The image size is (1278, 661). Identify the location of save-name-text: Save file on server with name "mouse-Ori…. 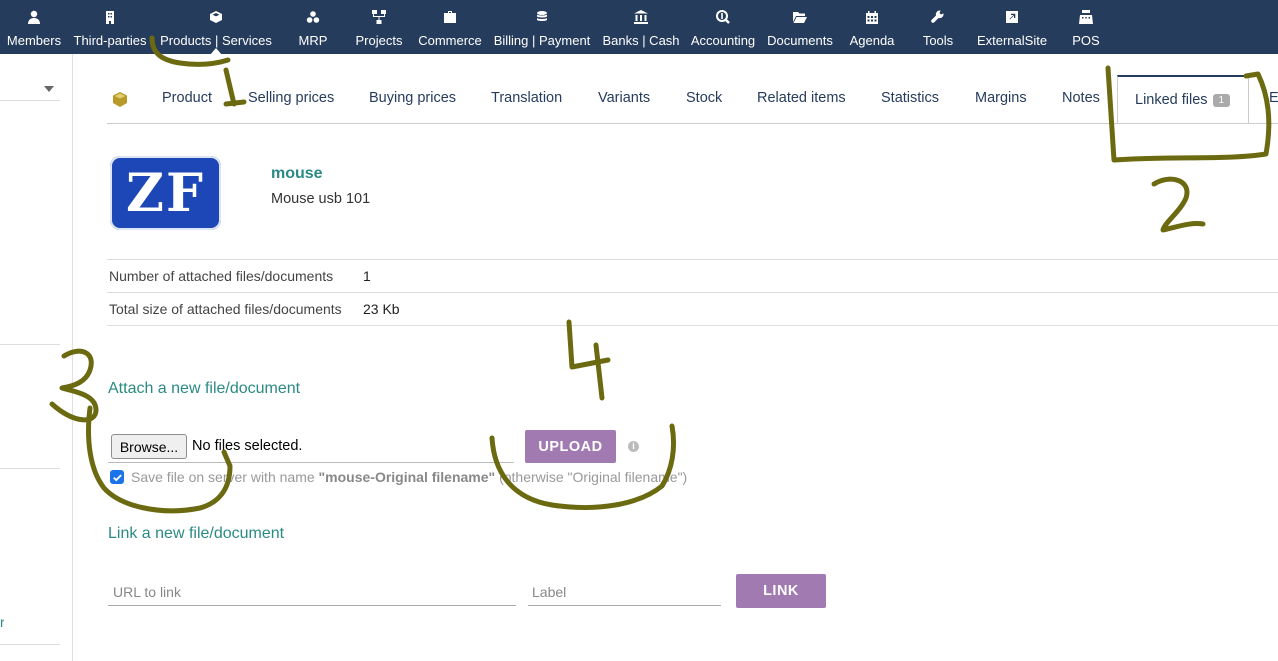
(409, 477).